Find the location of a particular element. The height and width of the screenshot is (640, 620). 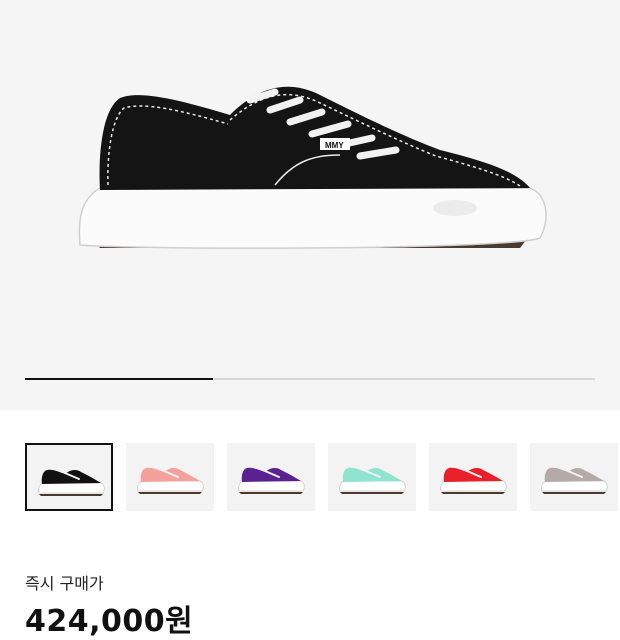

price-label: 즉시 구매가 is located at coordinates (64, 583).